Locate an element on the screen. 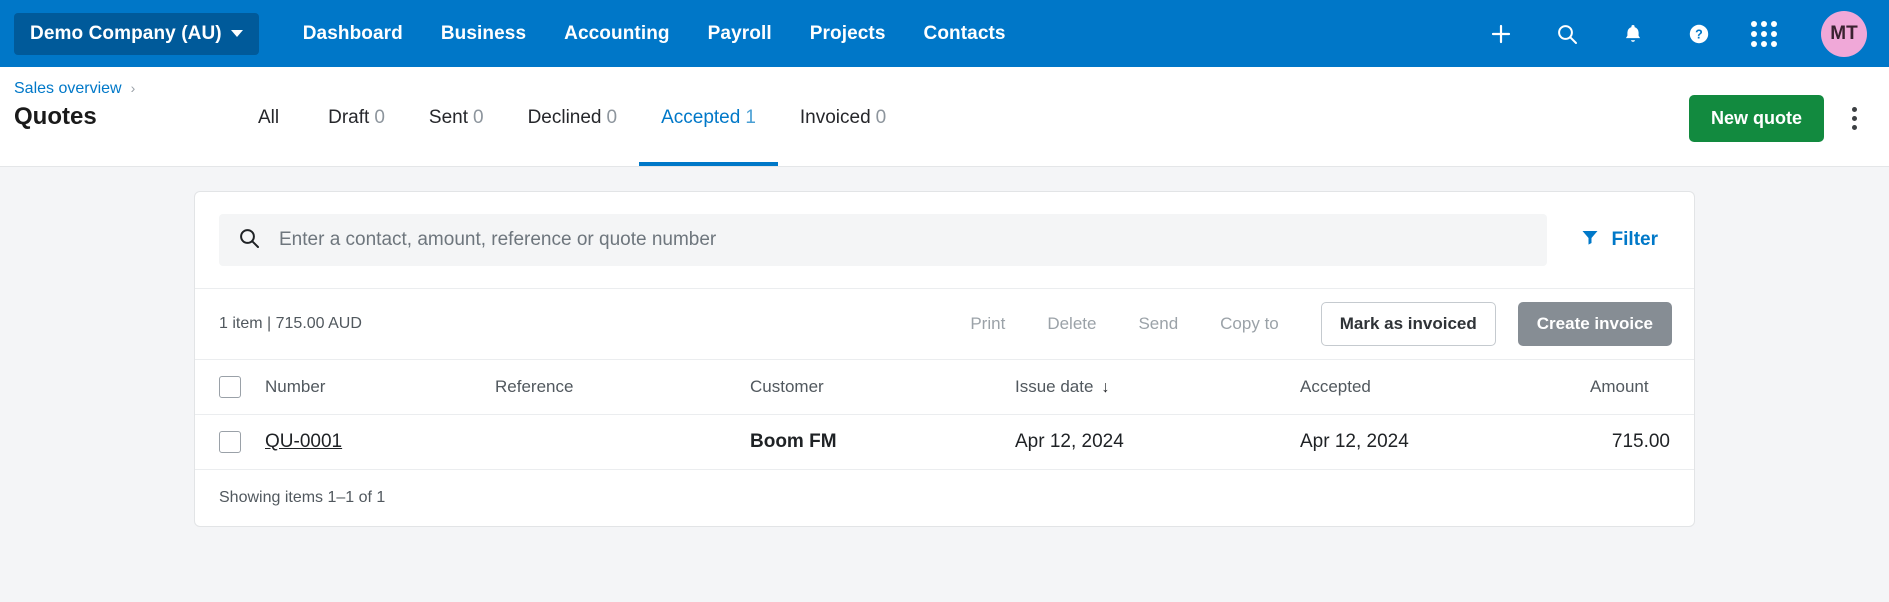 Image resolution: width=1889 pixels, height=602 pixels. filter-button-label: Filter is located at coordinates (1634, 239).